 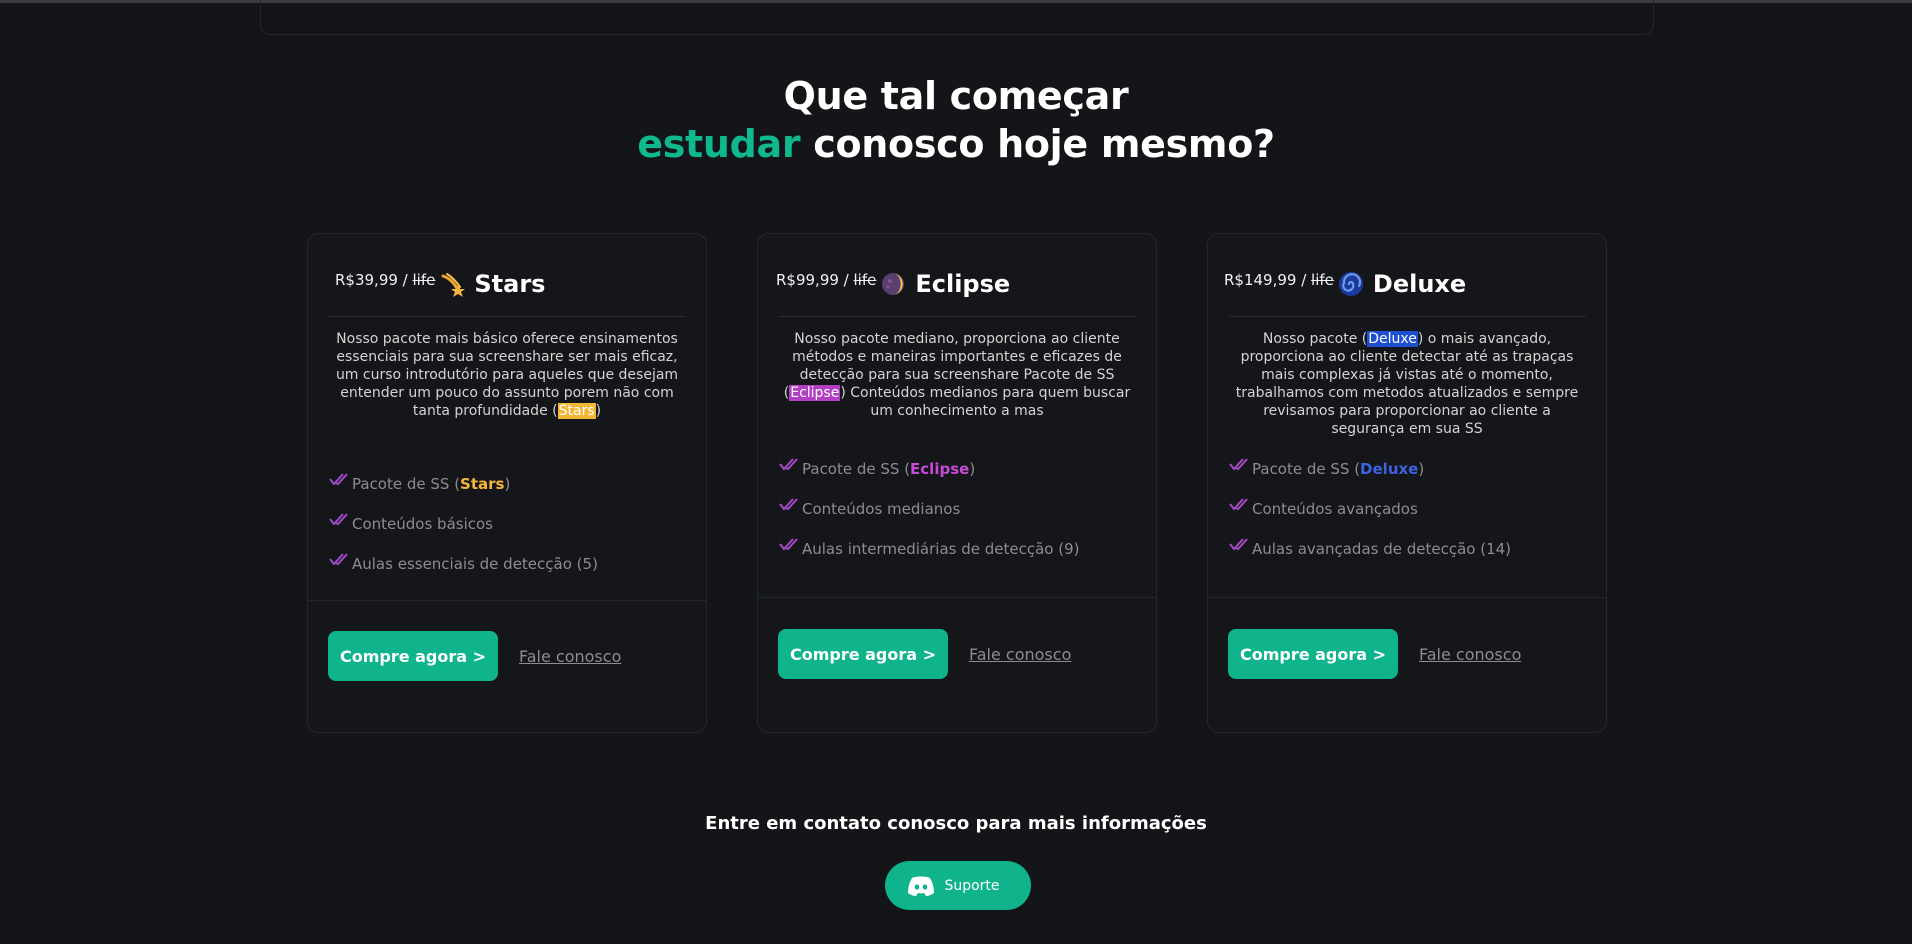 What do you see at coordinates (1382, 549) in the screenshot?
I see `feature-text: Aulas avançadas de detecção (14)` at bounding box center [1382, 549].